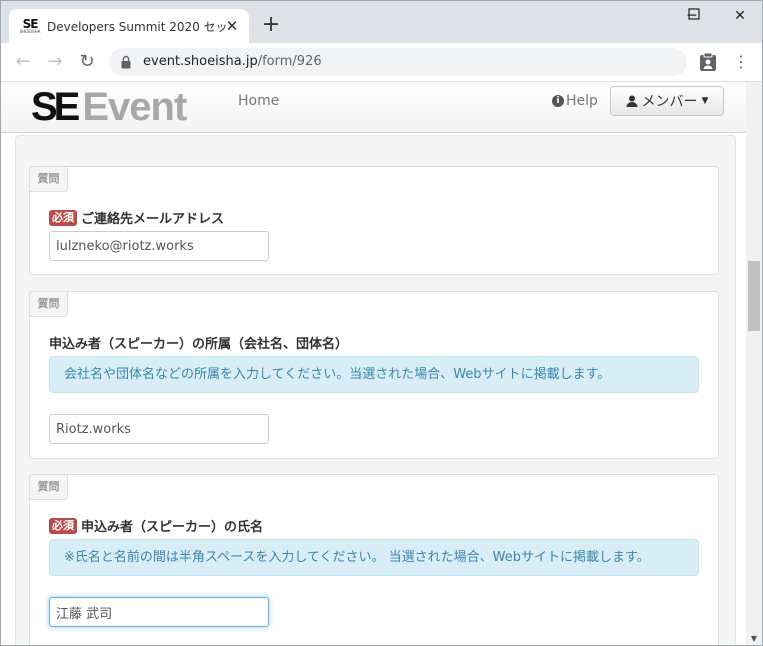 Image resolution: width=763 pixels, height=646 pixels. Describe the element at coordinates (740, 16) in the screenshot. I see `window-close-icon: ✕` at that location.